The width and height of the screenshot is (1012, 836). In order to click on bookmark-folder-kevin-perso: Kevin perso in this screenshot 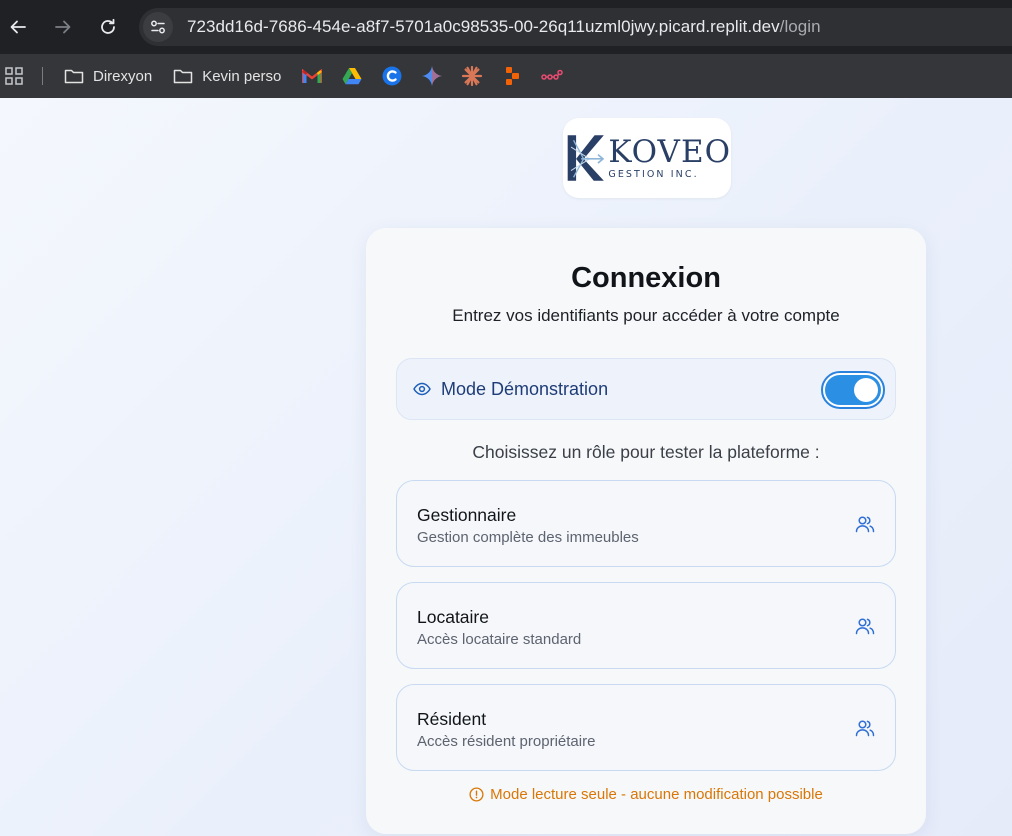, I will do `click(227, 76)`.